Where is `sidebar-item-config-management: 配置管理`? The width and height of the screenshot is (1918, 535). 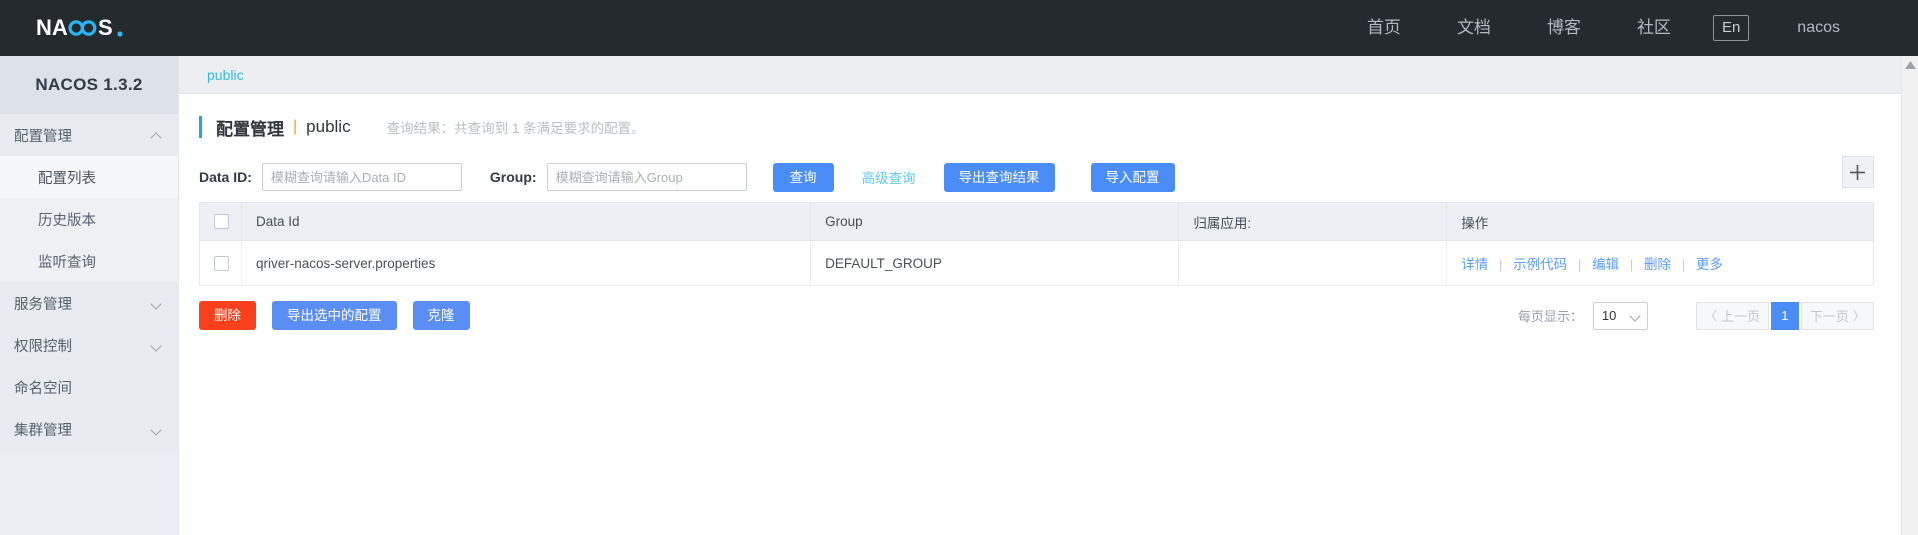 sidebar-item-config-management: 配置管理 is located at coordinates (89, 135).